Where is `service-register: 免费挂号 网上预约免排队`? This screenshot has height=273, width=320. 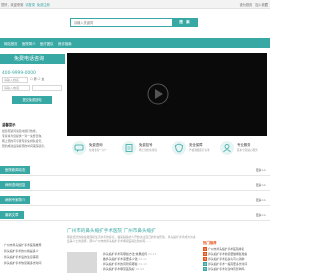
service-register: 免费挂号 网上预约免排队 is located at coordinates (145, 151).